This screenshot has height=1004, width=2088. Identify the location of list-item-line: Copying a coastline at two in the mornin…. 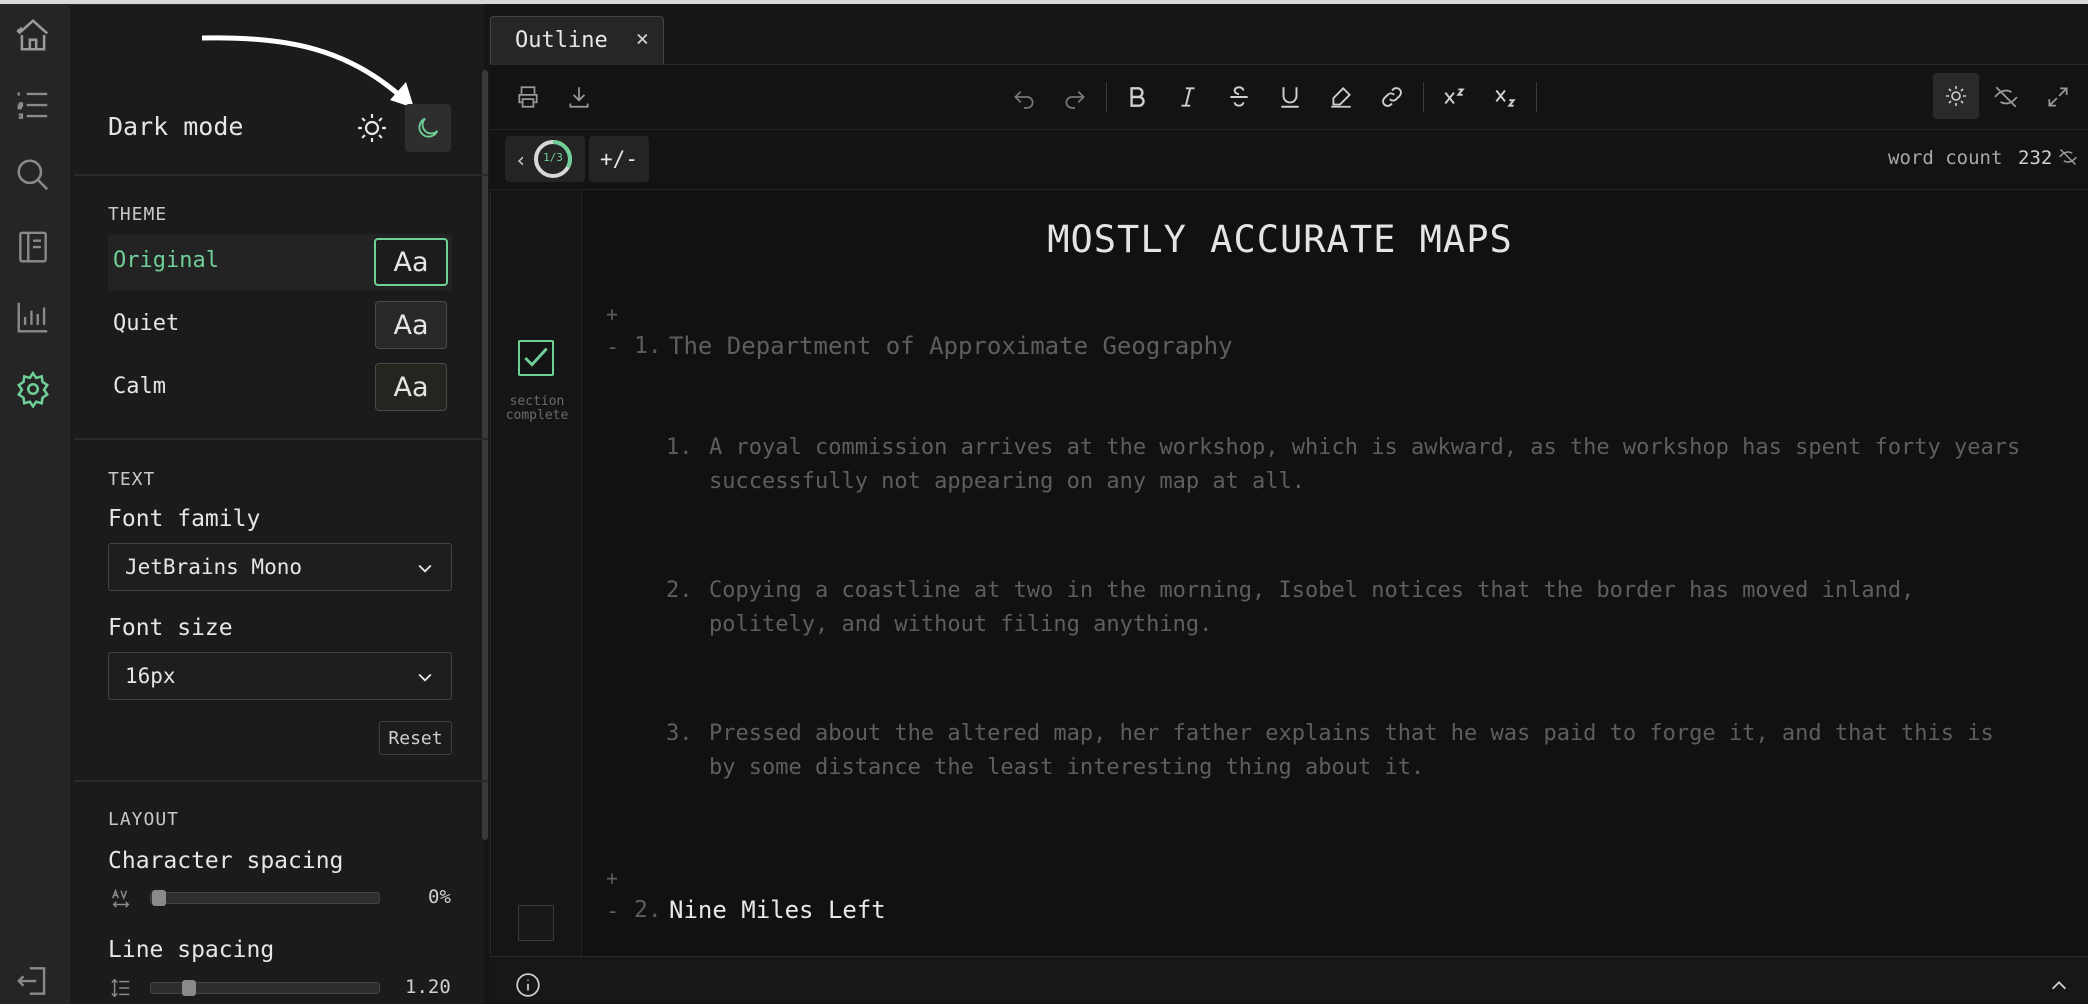
(1311, 590).